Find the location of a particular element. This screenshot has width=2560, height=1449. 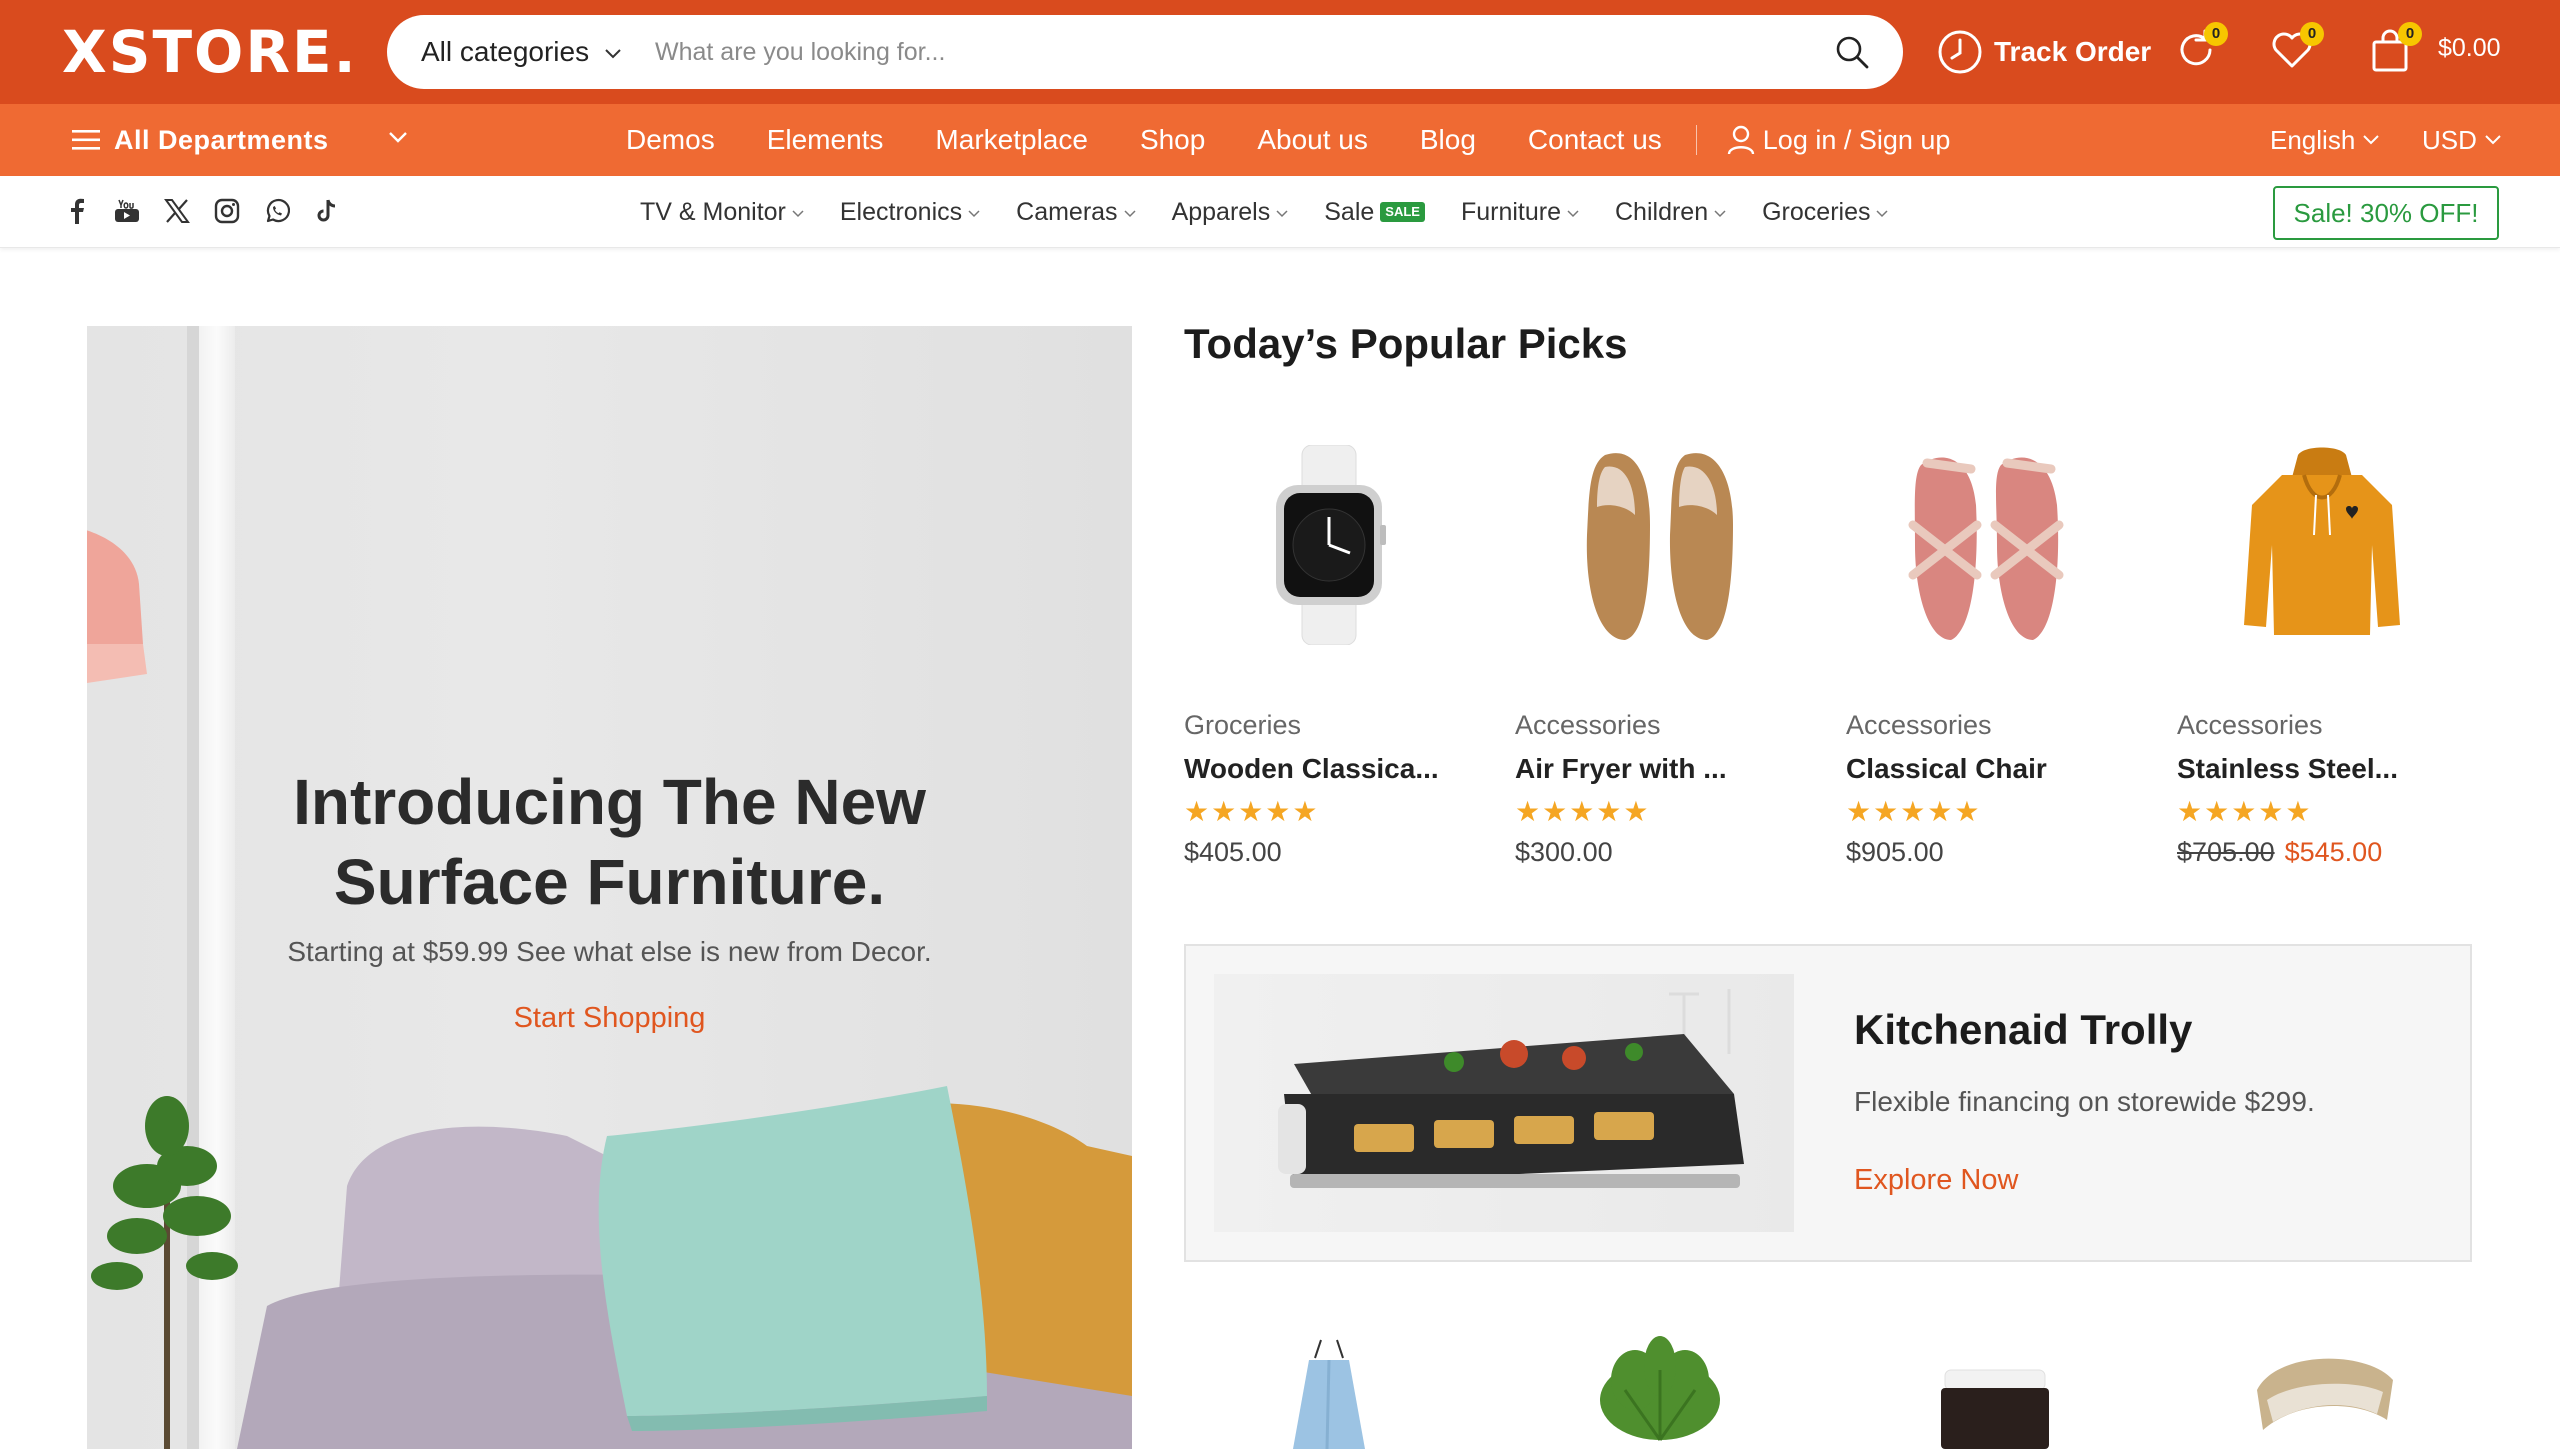

kettle-image is located at coordinates (1995, 1409).